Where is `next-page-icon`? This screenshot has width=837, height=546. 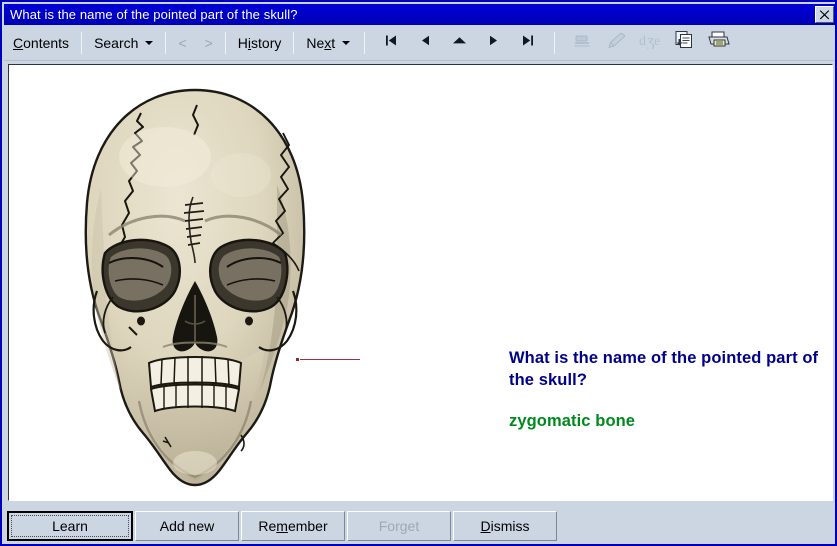
next-page-icon is located at coordinates (493, 43).